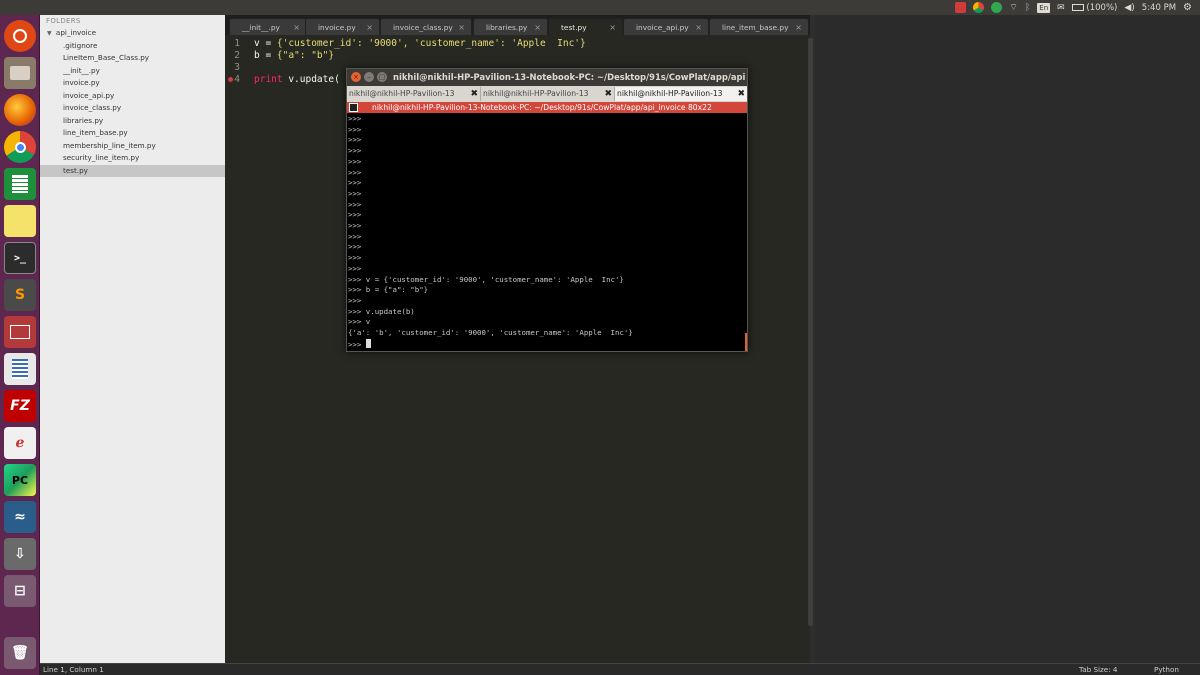 This screenshot has height=675, width=1200. Describe the element at coordinates (268, 79) in the screenshot. I see `code-keyword: print` at that location.